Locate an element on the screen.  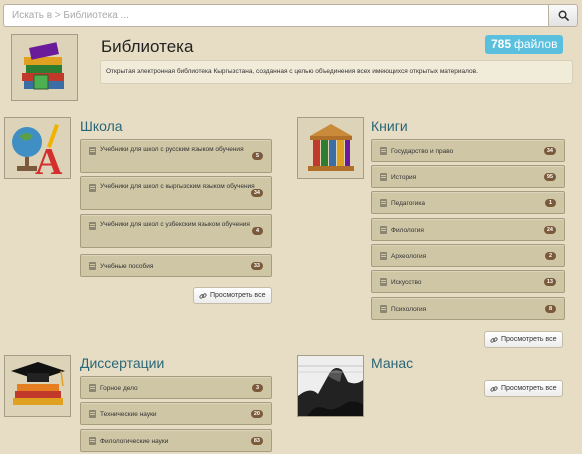
list-item: Психология 8 is located at coordinates (468, 308).